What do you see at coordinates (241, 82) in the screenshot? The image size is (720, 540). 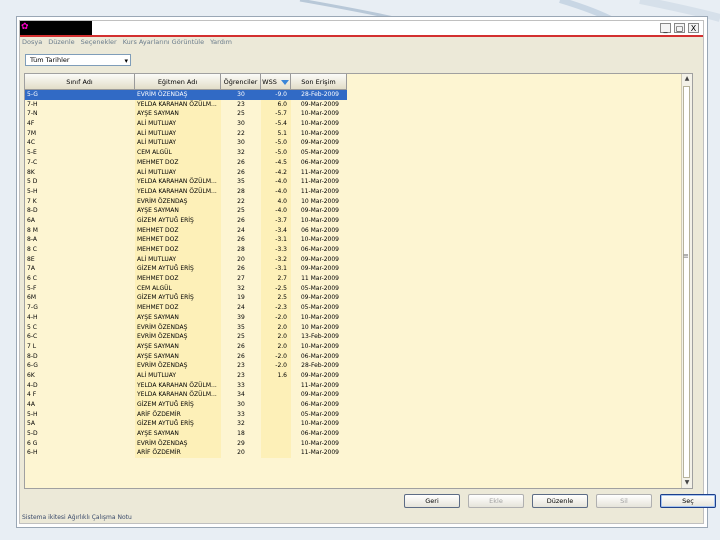 I see `column-header-students: Öğrenciler` at bounding box center [241, 82].